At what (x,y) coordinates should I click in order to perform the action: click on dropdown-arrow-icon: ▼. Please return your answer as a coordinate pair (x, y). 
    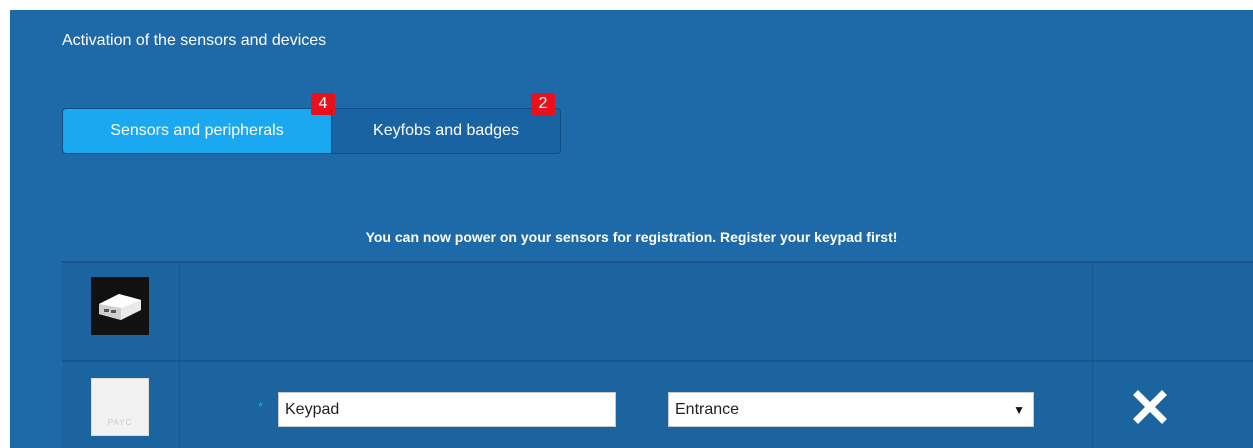
    Looking at the image, I should click on (1019, 409).